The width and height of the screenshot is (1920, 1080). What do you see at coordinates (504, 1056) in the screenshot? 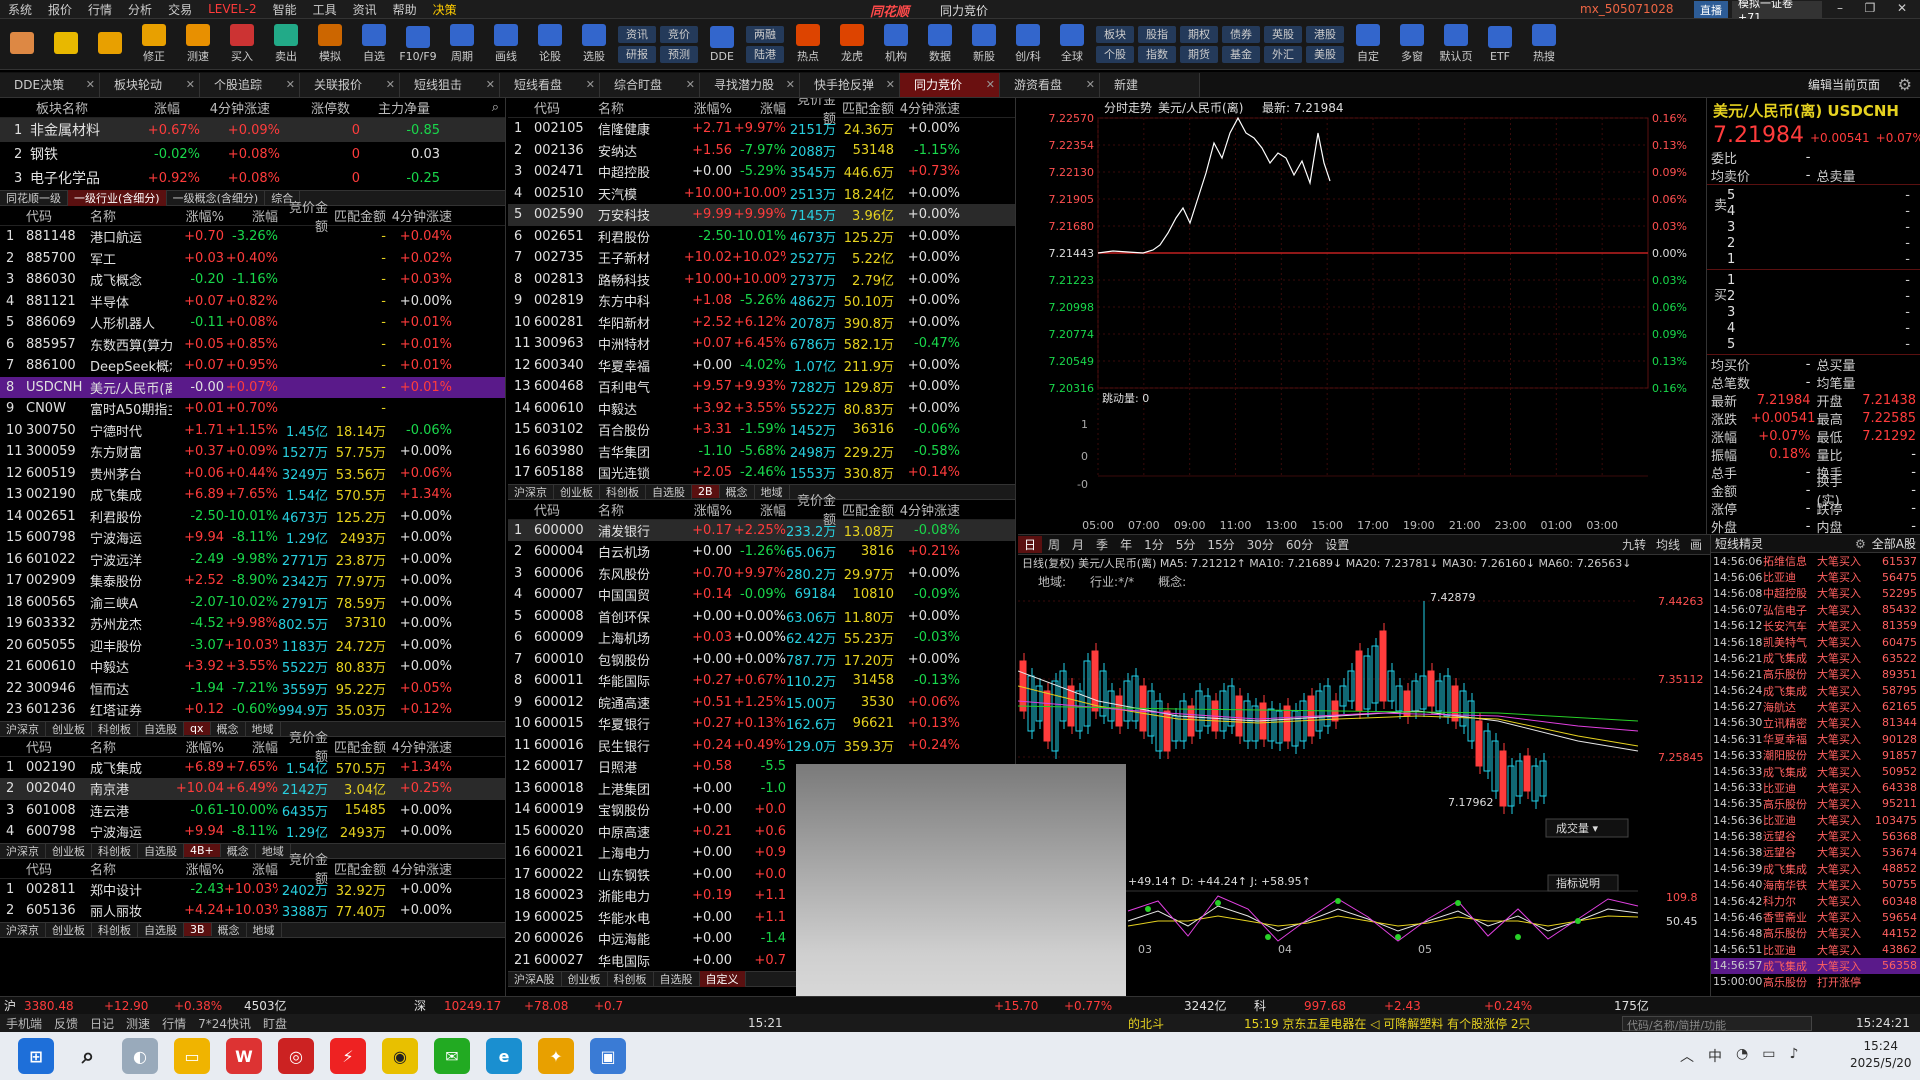
I see `edge-icon: e` at bounding box center [504, 1056].